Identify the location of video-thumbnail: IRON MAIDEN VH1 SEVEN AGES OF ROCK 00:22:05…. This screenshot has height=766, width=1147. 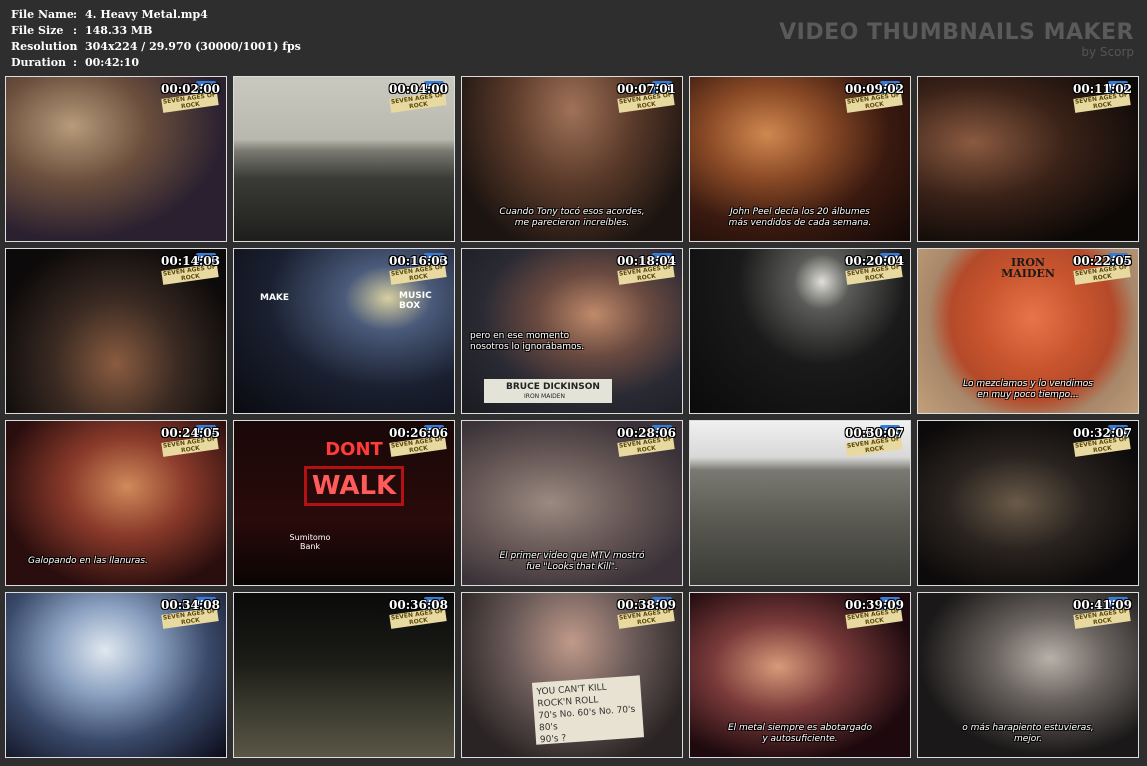
(1028, 331).